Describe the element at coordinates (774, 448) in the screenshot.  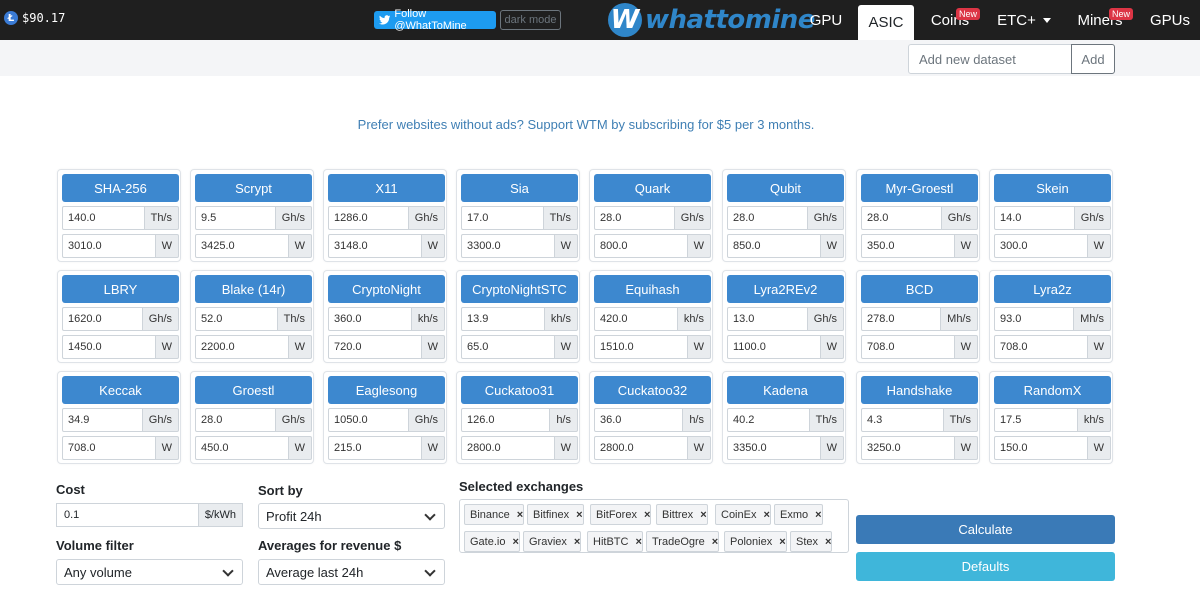
I see `power-input: 3350.0` at that location.